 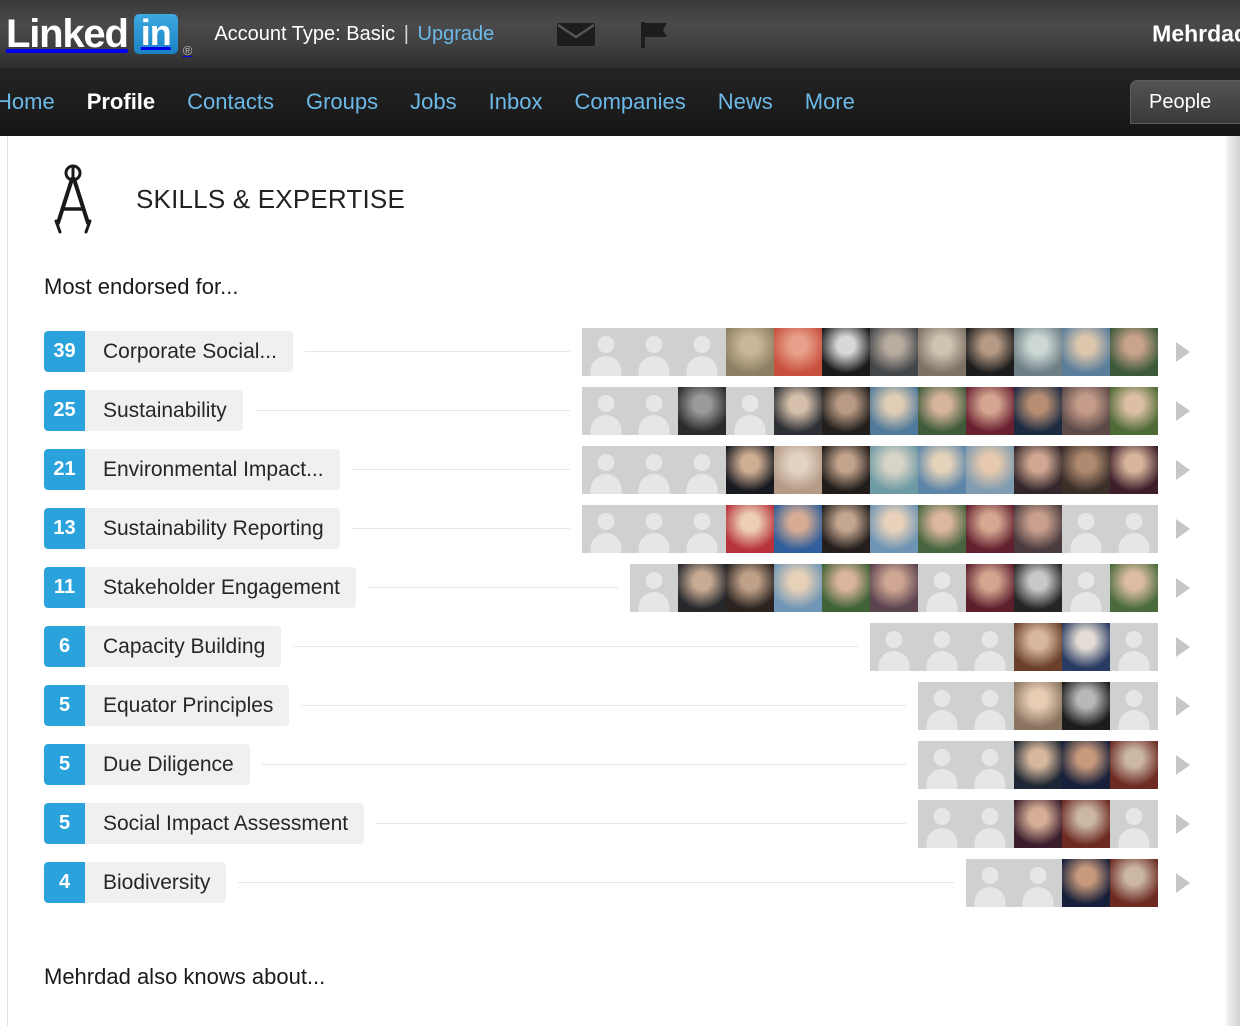 I want to click on skill-row: 6 Capacity Building, so click(x=624, y=646).